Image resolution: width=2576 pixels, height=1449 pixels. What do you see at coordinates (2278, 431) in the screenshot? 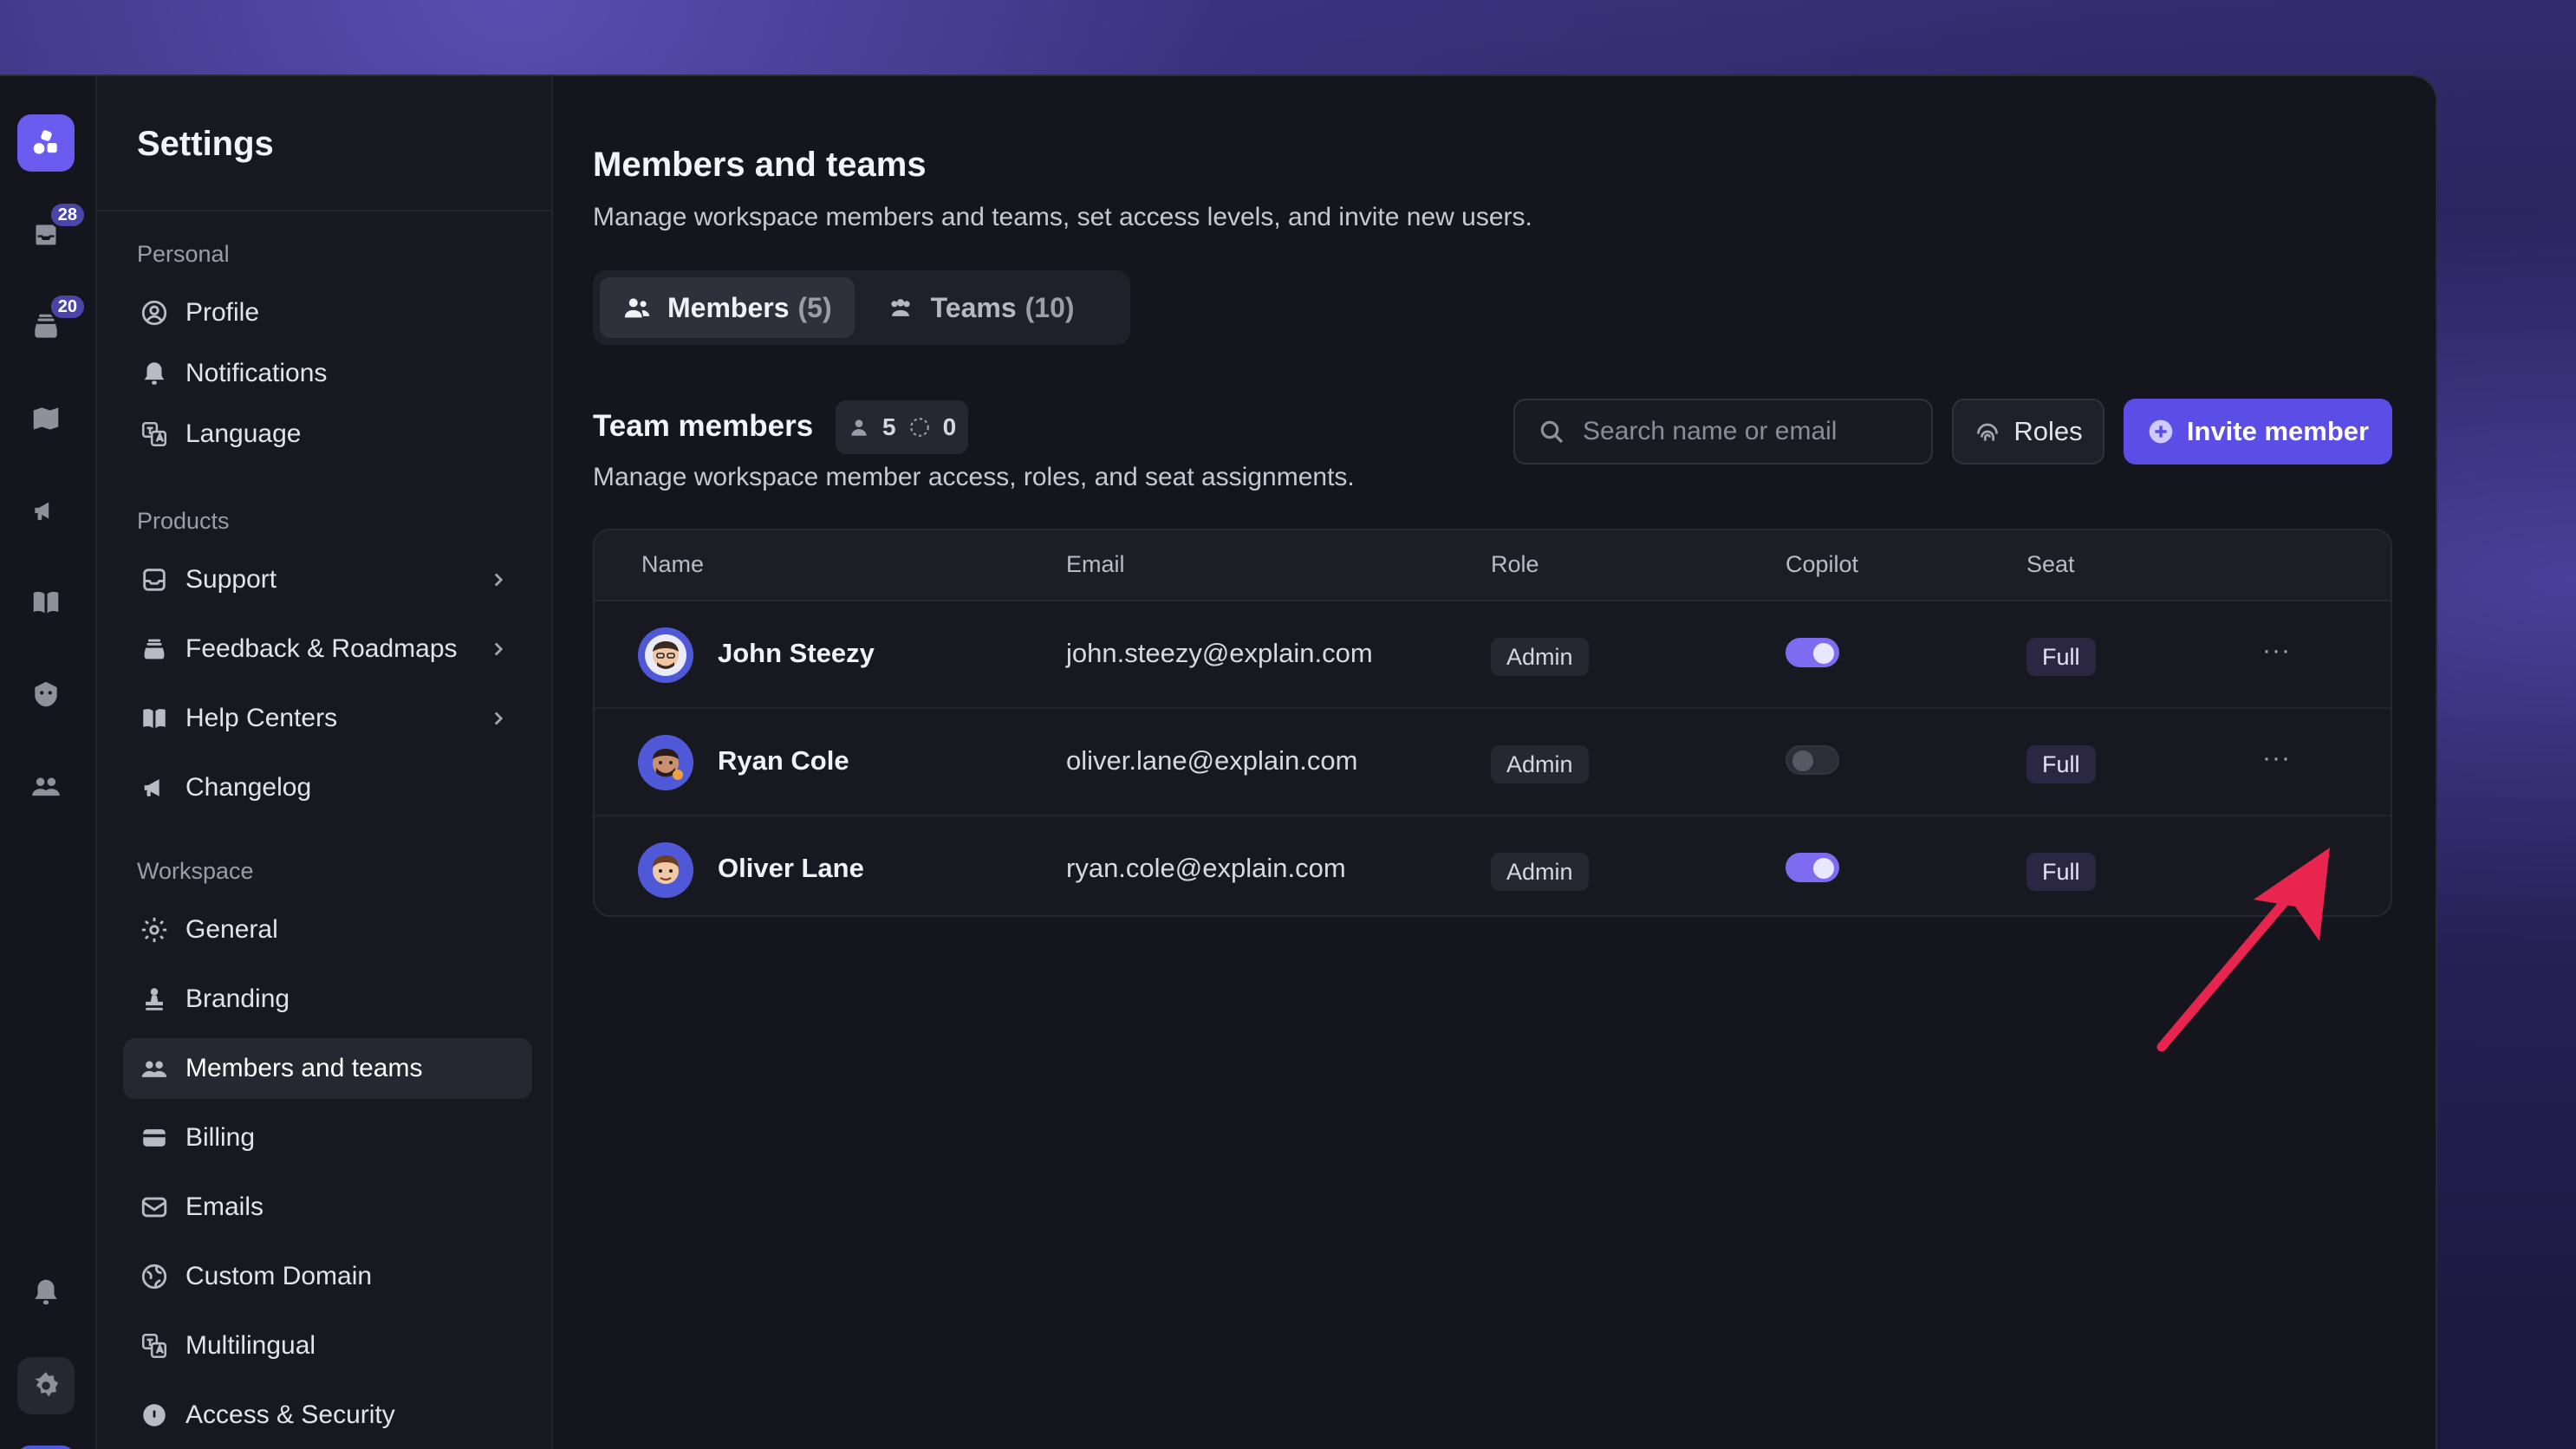
I see `invite-label: Invite member` at bounding box center [2278, 431].